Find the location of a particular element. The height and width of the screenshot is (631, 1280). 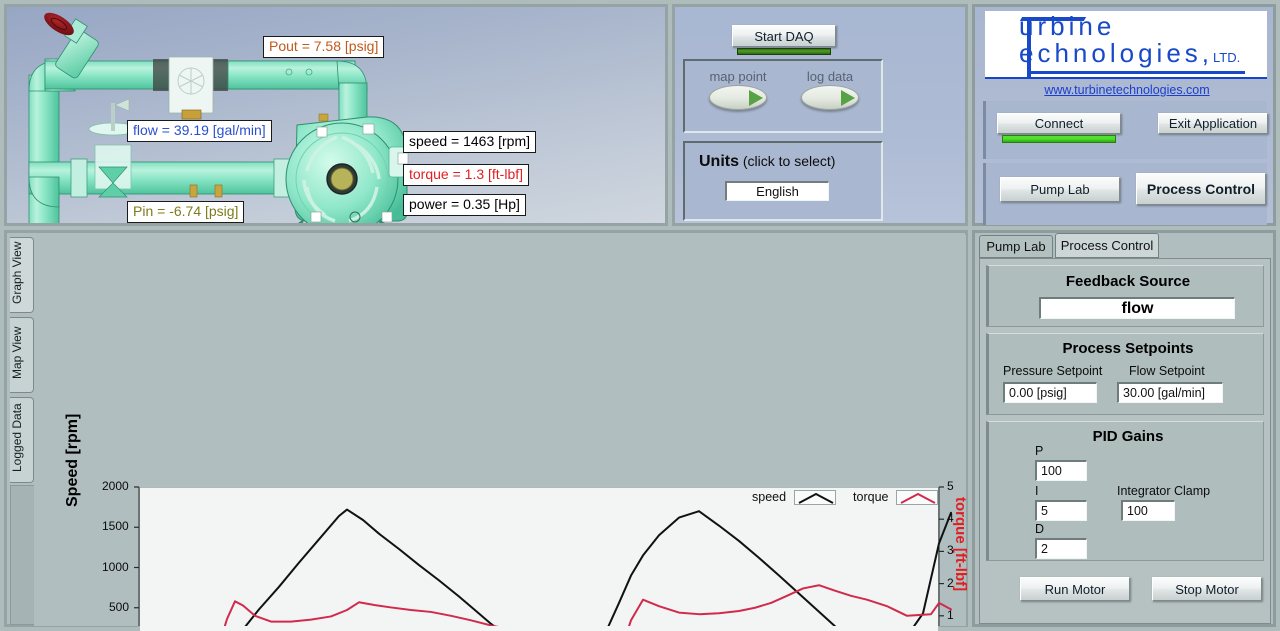

flow-setpoint-input: 30.00 [gal/min] is located at coordinates (1170, 392).